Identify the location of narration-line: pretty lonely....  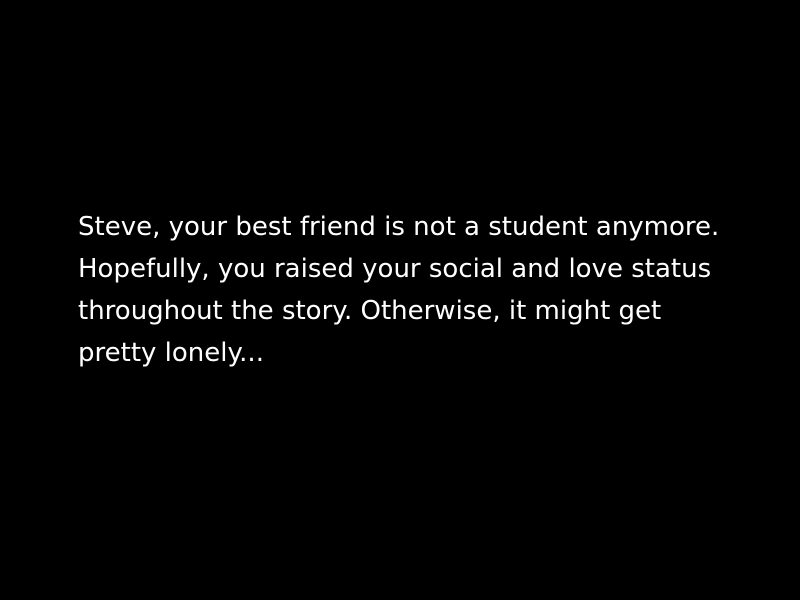
(171, 353).